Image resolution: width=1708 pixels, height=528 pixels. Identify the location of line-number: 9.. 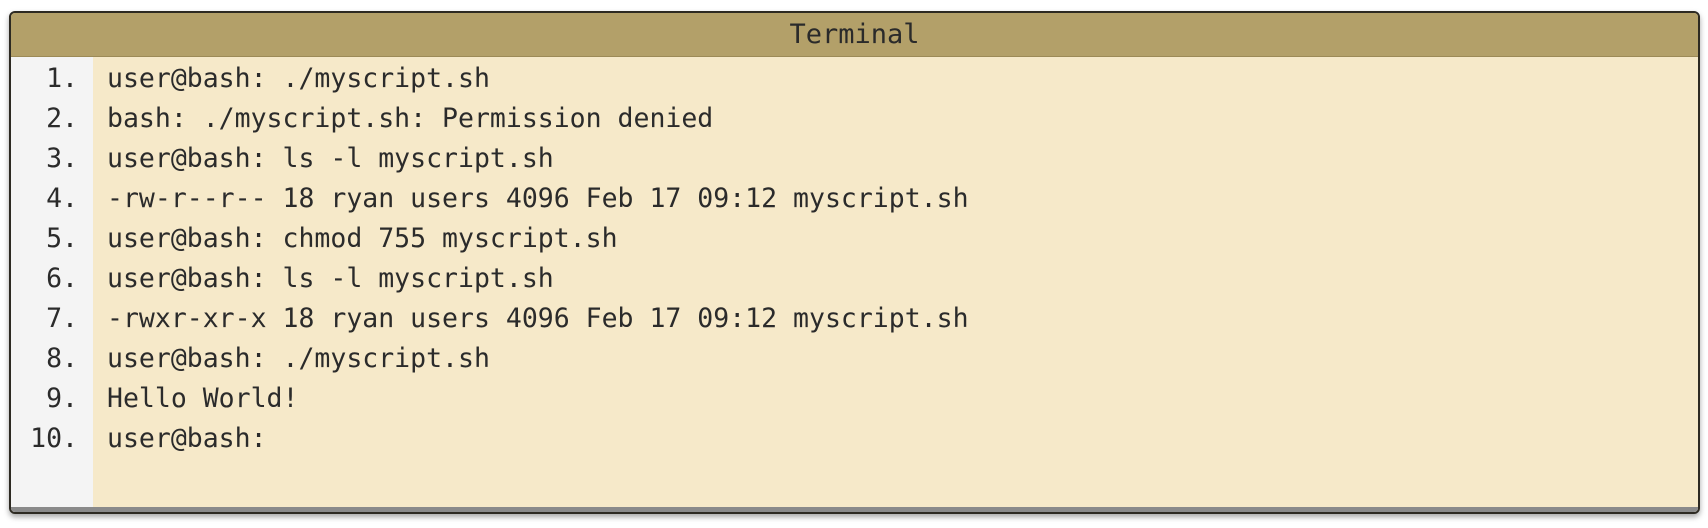
(62, 398).